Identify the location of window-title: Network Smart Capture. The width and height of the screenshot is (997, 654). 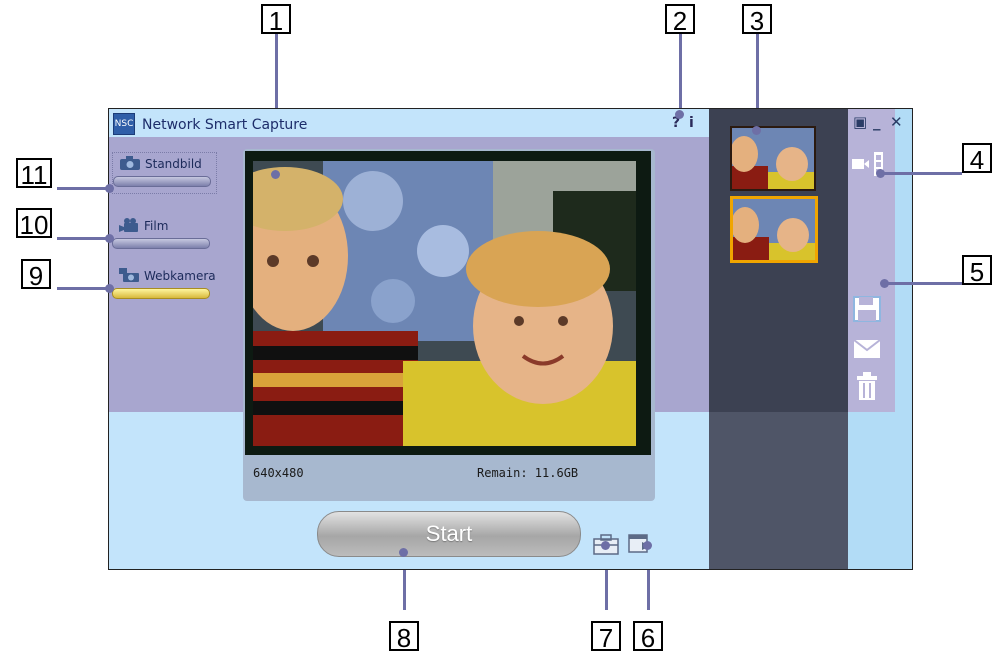
(225, 125).